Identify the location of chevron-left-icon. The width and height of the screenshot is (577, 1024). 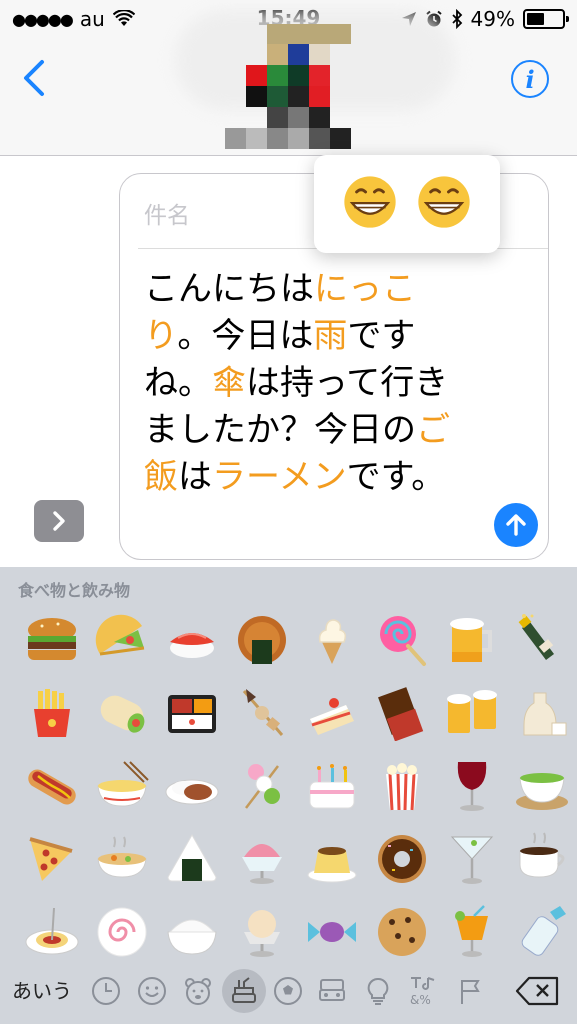
(34, 78).